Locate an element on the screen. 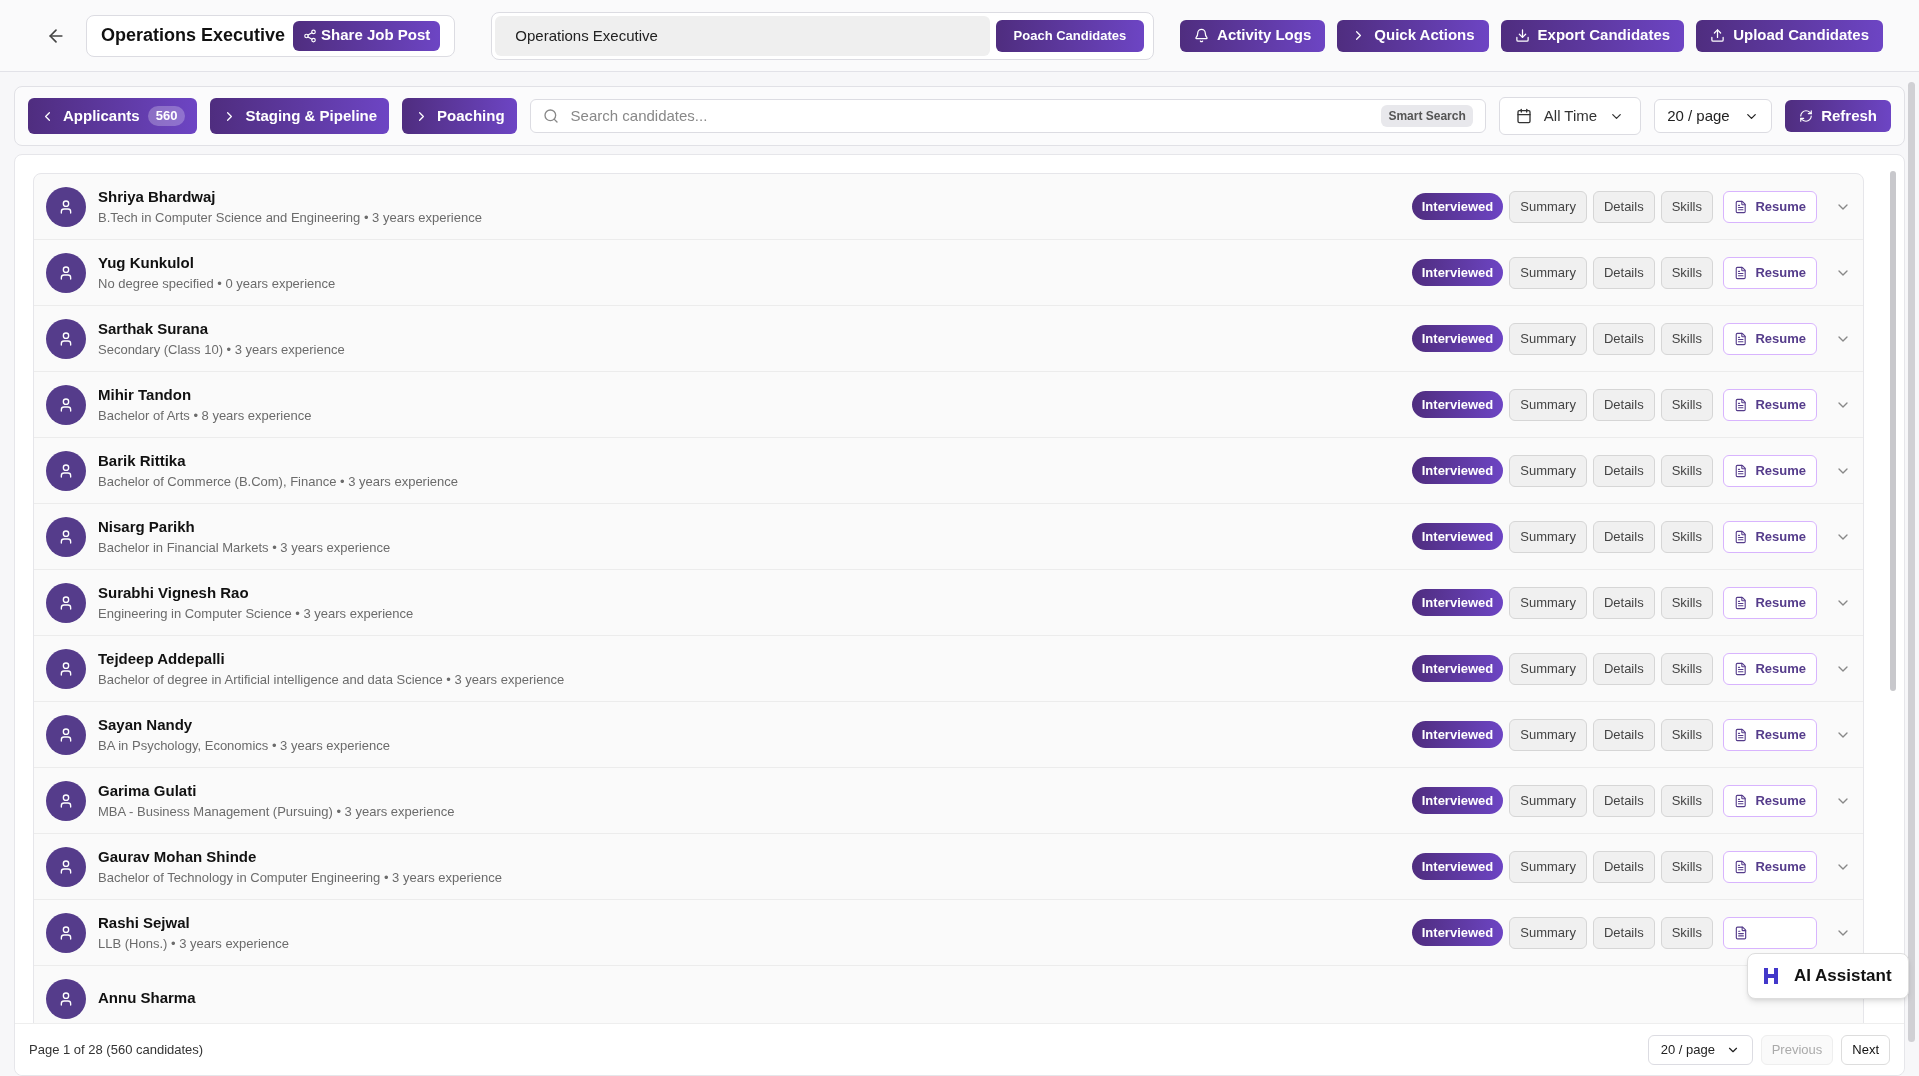 This screenshot has width=1919, height=1076. date-filter-dropdown: All Time is located at coordinates (1570, 116).